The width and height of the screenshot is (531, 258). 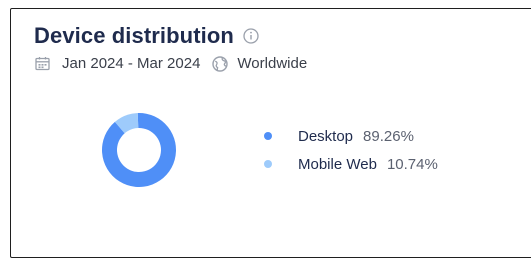 I want to click on legend-label-desktop: Desktop, so click(x=326, y=136).